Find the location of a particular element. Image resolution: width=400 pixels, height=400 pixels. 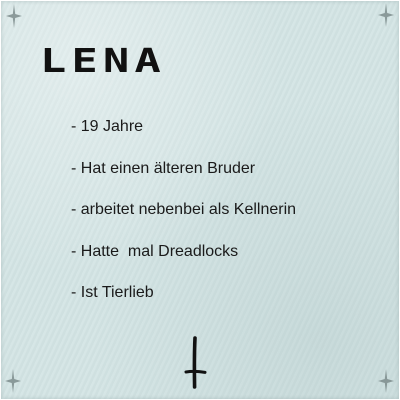

list-item: - 19 Jahre is located at coordinates (107, 126).